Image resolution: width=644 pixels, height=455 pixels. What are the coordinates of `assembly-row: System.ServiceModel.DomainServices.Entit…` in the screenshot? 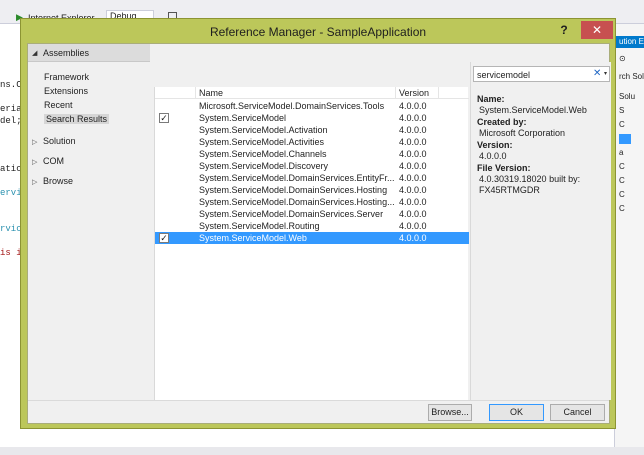 It's located at (312, 178).